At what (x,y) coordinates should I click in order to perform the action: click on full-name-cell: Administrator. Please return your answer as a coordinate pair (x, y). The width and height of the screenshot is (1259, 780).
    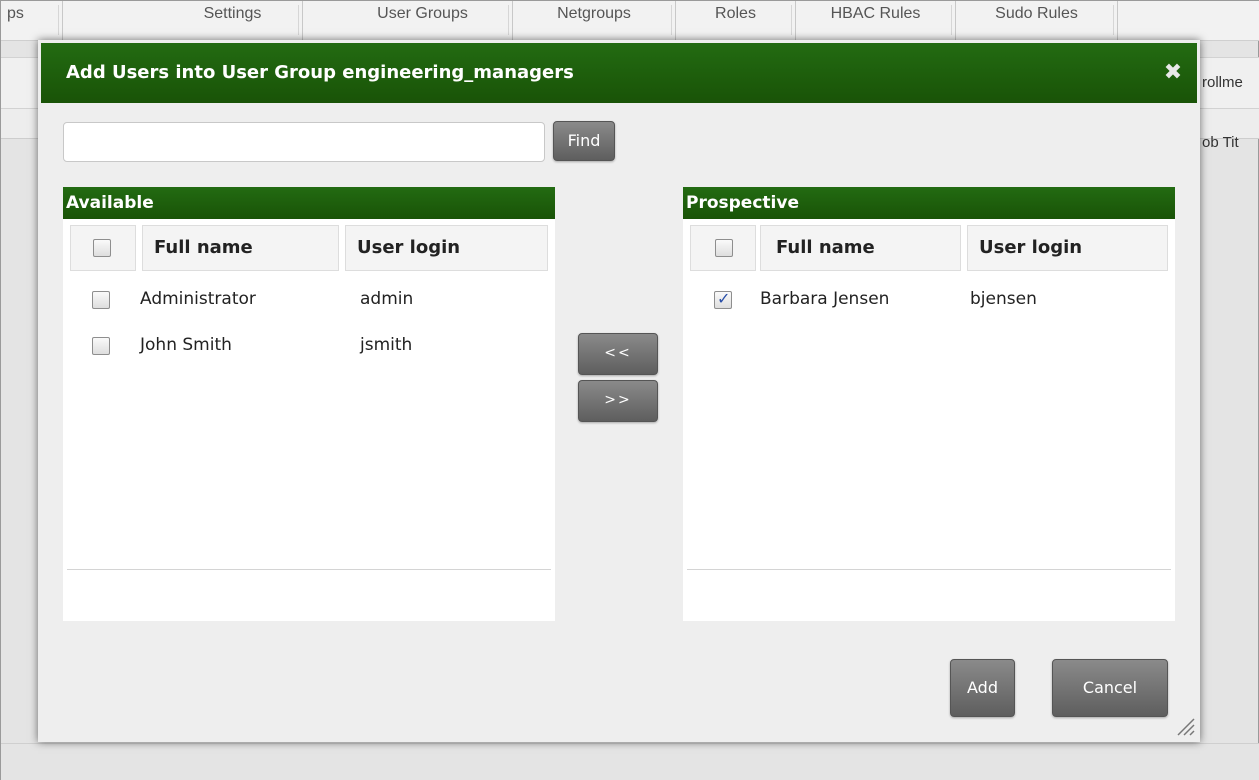
    Looking at the image, I should click on (198, 299).